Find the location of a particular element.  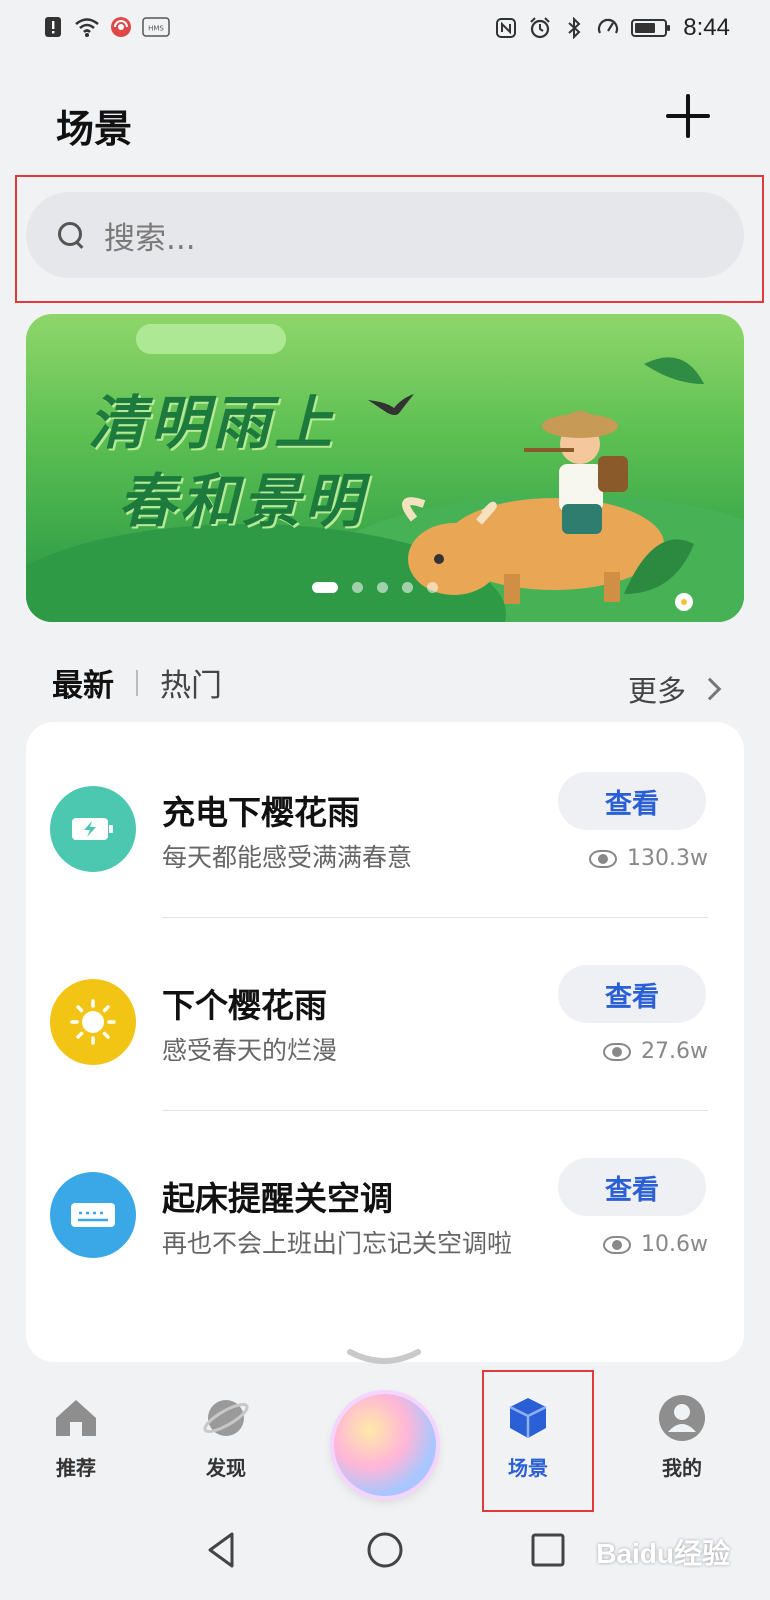

status-time: 8:44 is located at coordinates (706, 27).